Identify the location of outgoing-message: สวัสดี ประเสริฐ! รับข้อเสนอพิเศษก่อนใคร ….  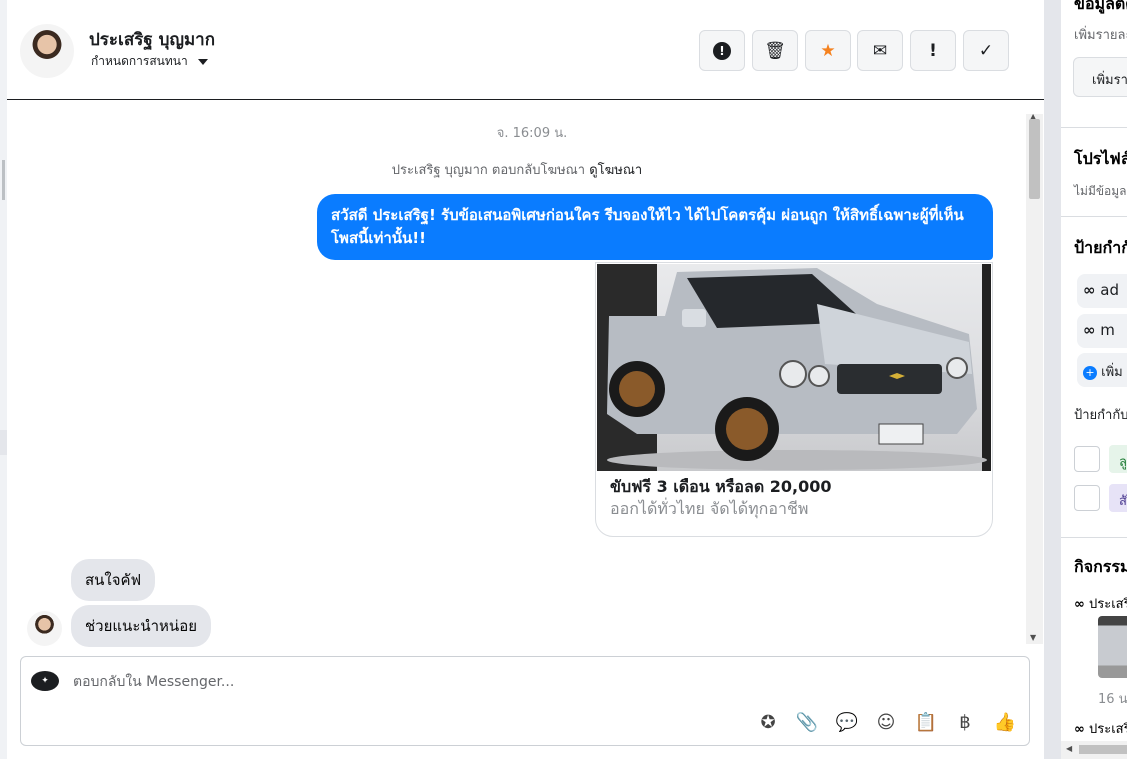
(655, 227).